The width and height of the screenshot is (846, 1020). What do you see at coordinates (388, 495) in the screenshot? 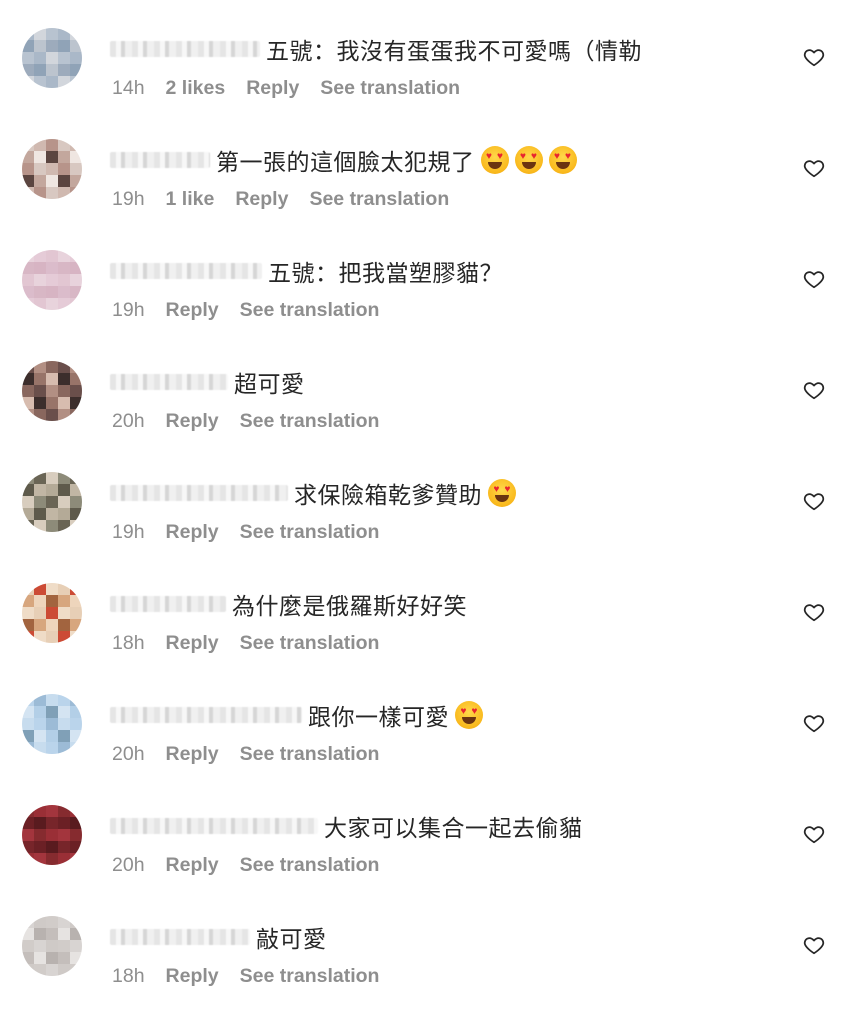
I see `comment-text: 求保險箱乾爹贊助` at bounding box center [388, 495].